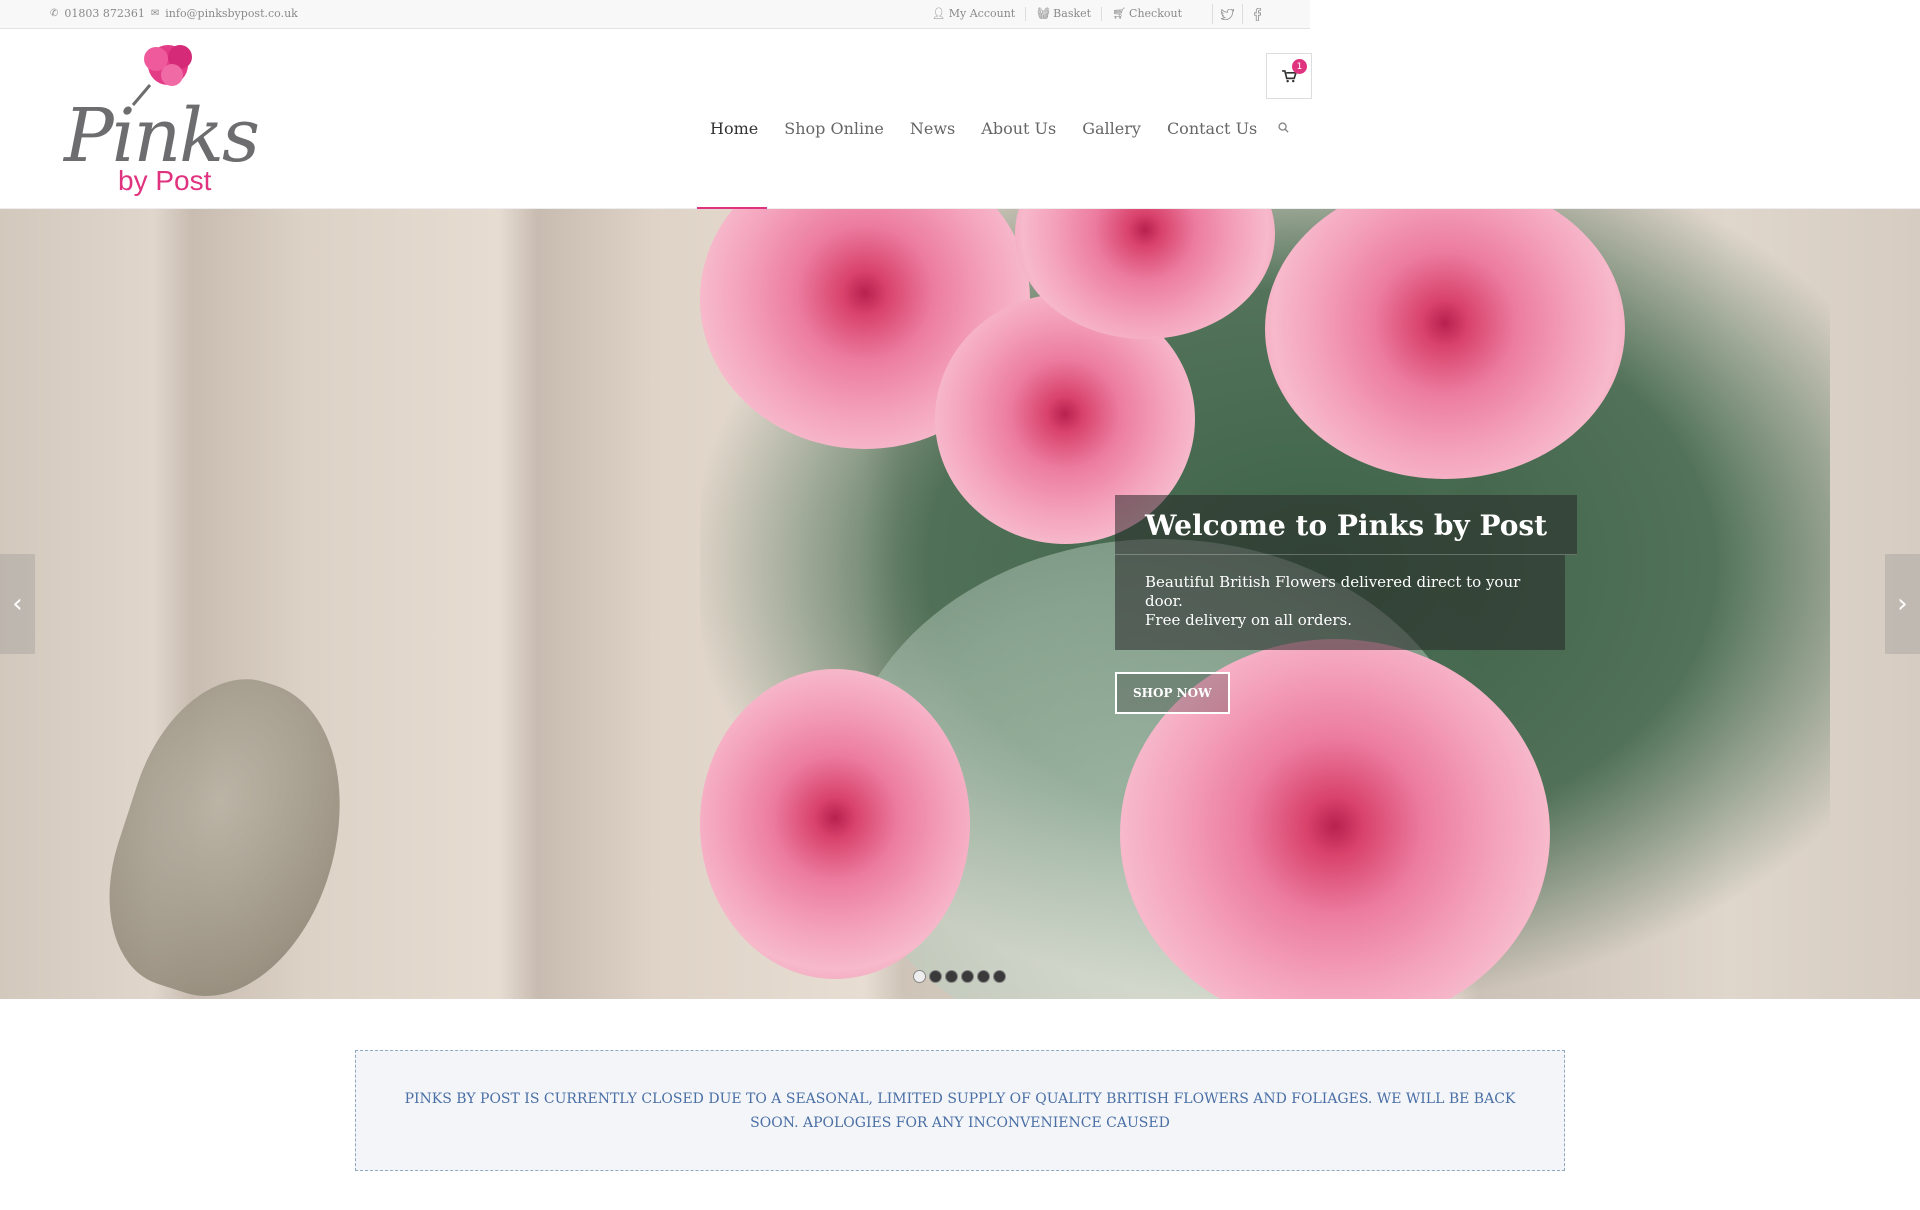 The height and width of the screenshot is (1210, 1920). I want to click on basket-icon: 🧺︎, so click(1043, 13).